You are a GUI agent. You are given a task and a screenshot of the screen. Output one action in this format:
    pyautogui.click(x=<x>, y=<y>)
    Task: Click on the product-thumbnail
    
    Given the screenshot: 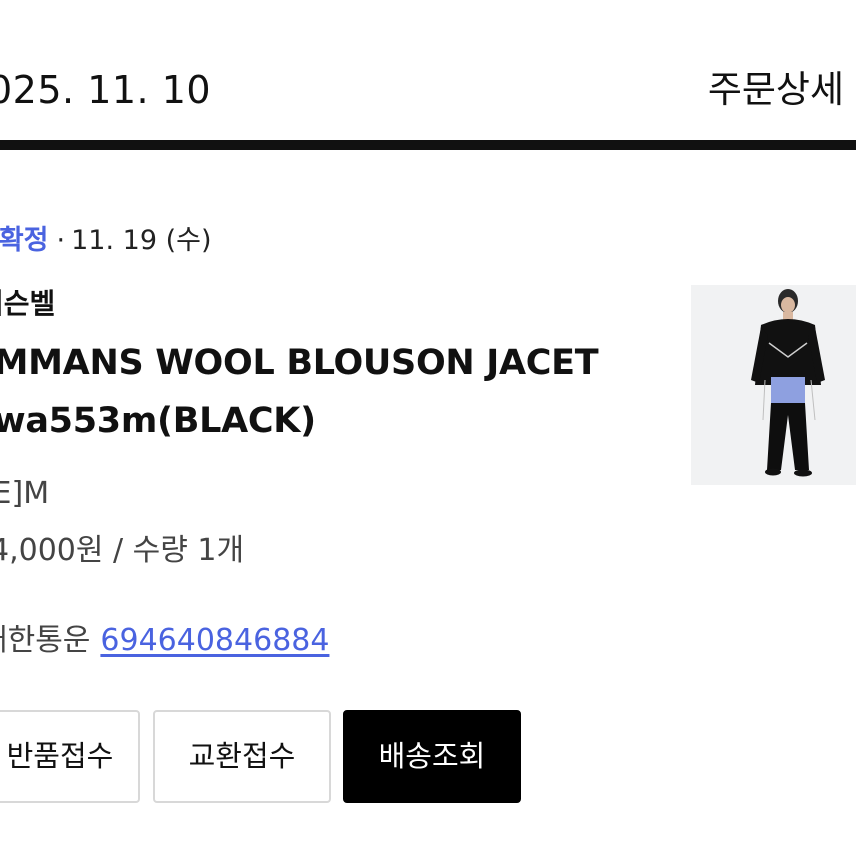 What is the action you would take?
    pyautogui.click(x=773, y=385)
    